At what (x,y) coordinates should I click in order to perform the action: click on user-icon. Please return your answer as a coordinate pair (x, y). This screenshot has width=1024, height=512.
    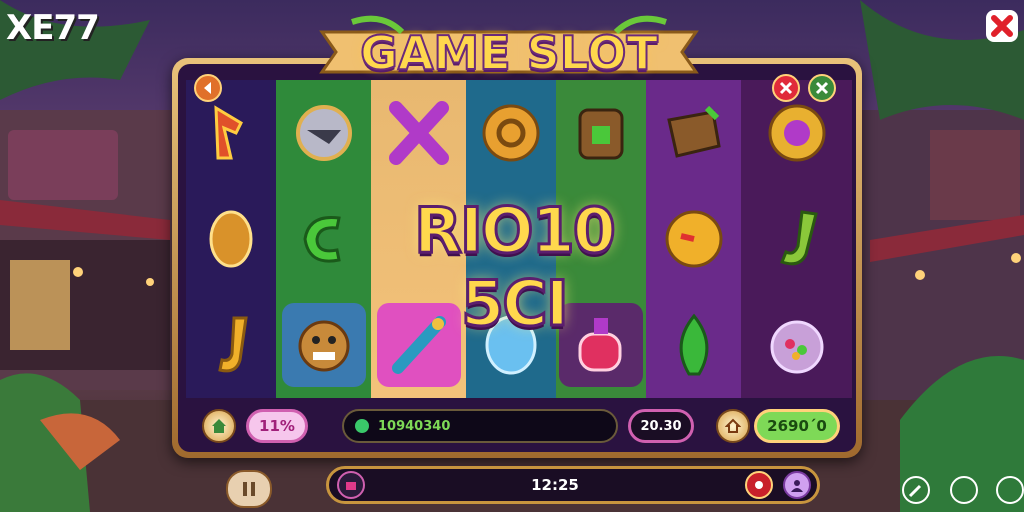
    Looking at the image, I should click on (797, 486).